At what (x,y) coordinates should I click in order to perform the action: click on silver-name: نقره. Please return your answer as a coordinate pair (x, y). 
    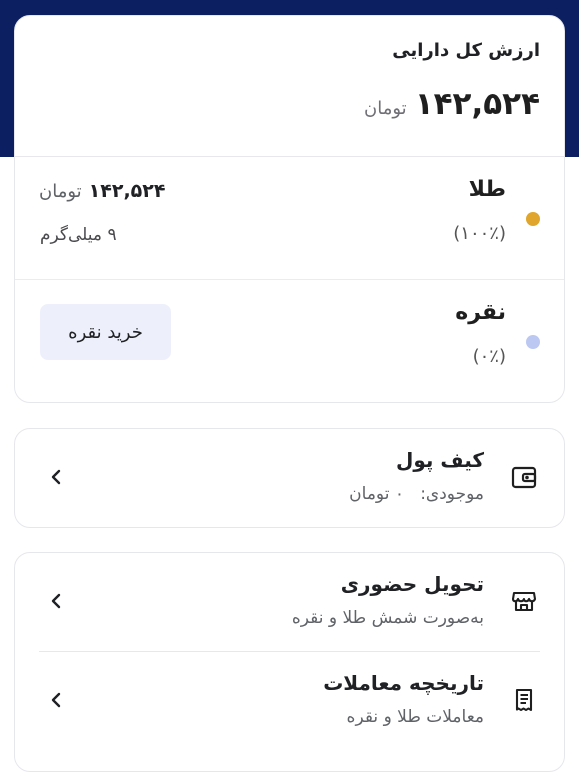
    Looking at the image, I should click on (480, 312).